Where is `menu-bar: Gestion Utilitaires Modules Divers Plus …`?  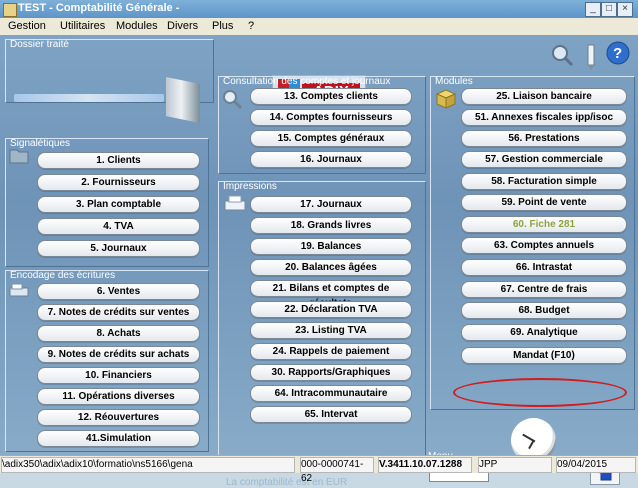 menu-bar: Gestion Utilitaires Modules Divers Plus … is located at coordinates (319, 27).